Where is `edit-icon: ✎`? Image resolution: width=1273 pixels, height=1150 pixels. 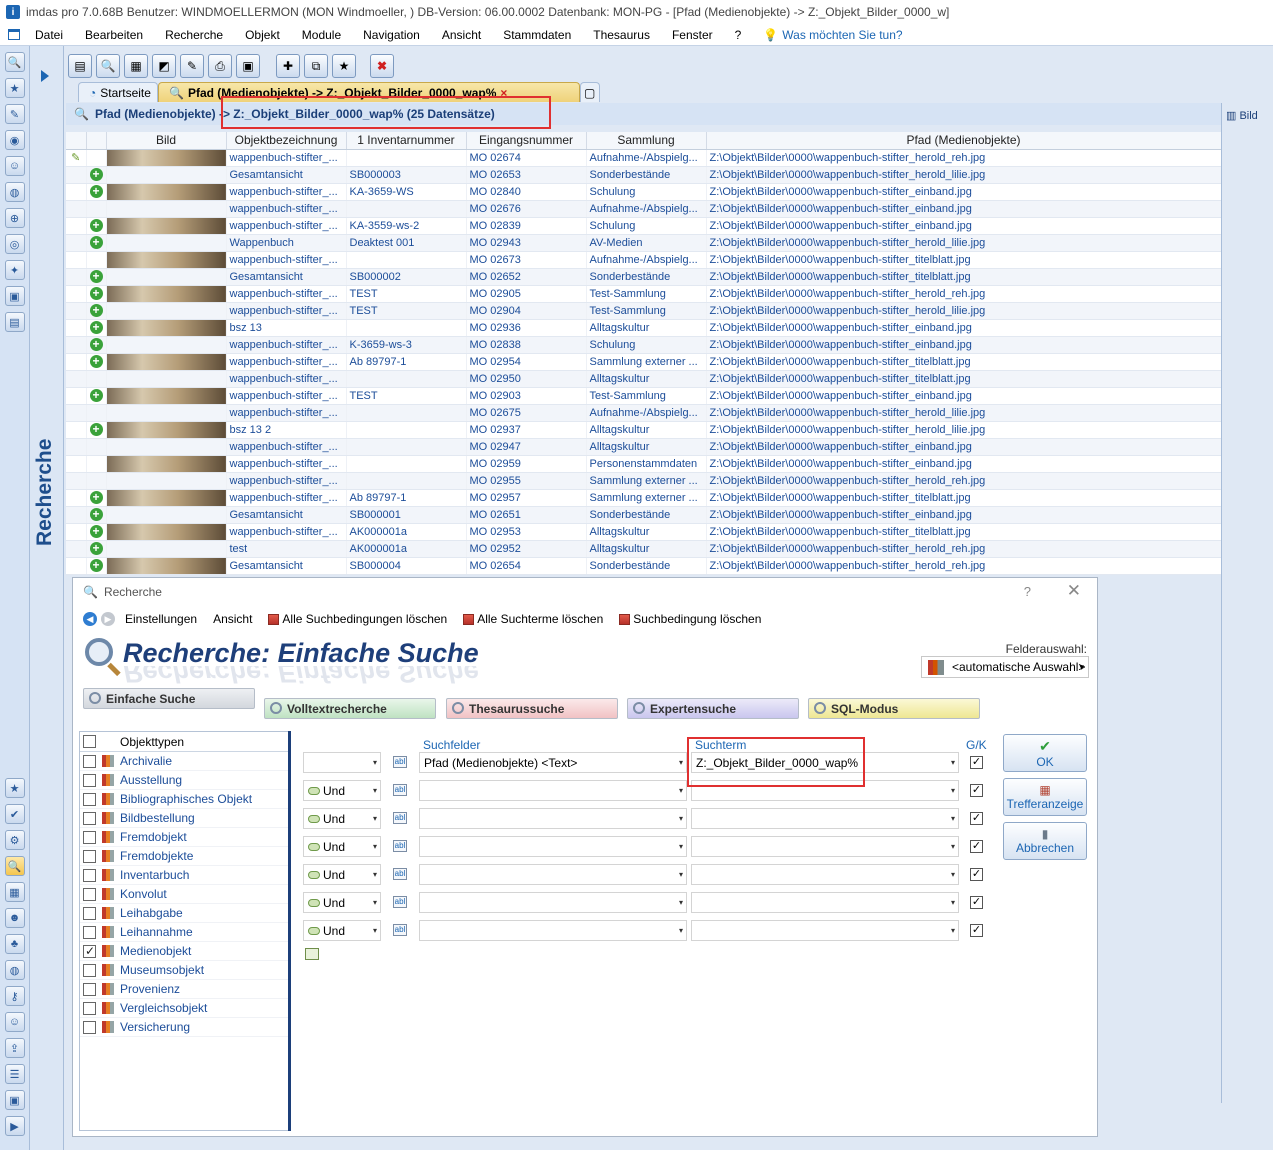 edit-icon: ✎ is located at coordinates (14, 114).